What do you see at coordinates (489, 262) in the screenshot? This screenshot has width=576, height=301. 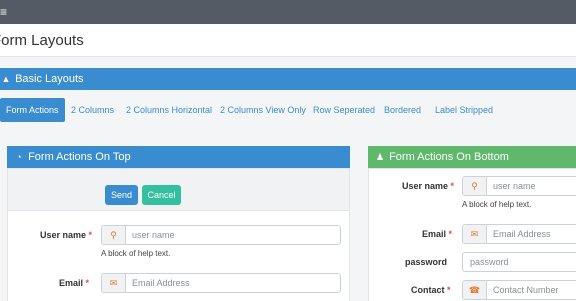 I see `bottom-password-placeholder: password` at bounding box center [489, 262].